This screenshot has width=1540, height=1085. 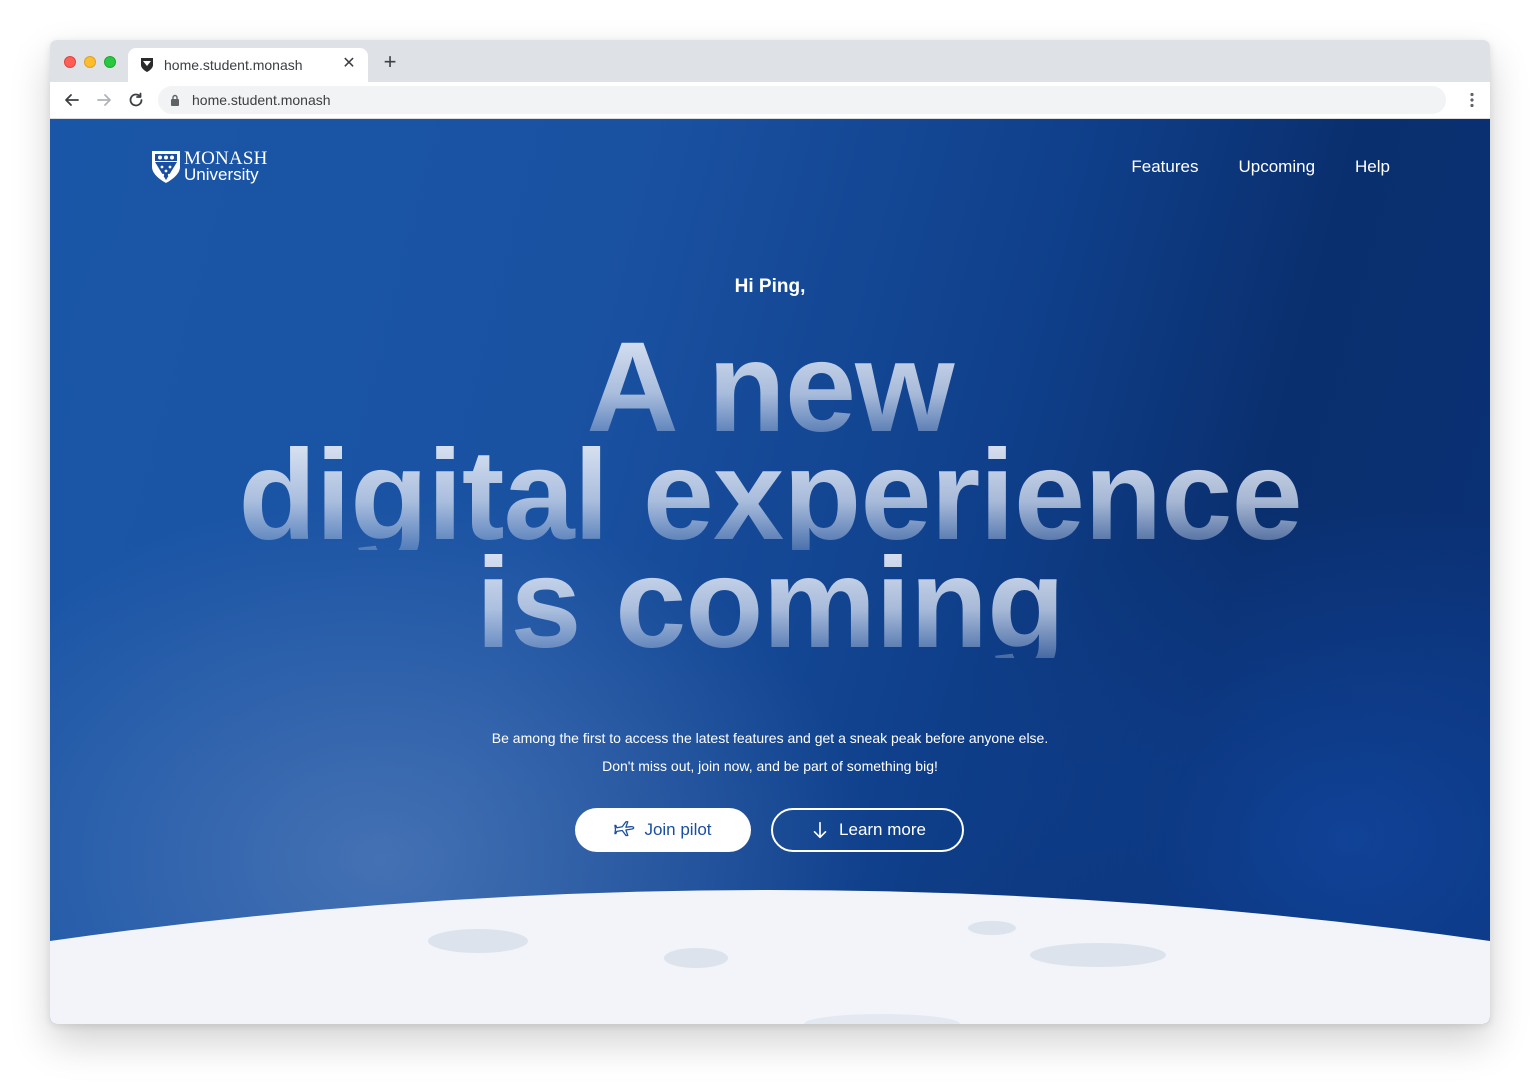 I want to click on join-pilot-label: Join pilot, so click(x=678, y=829).